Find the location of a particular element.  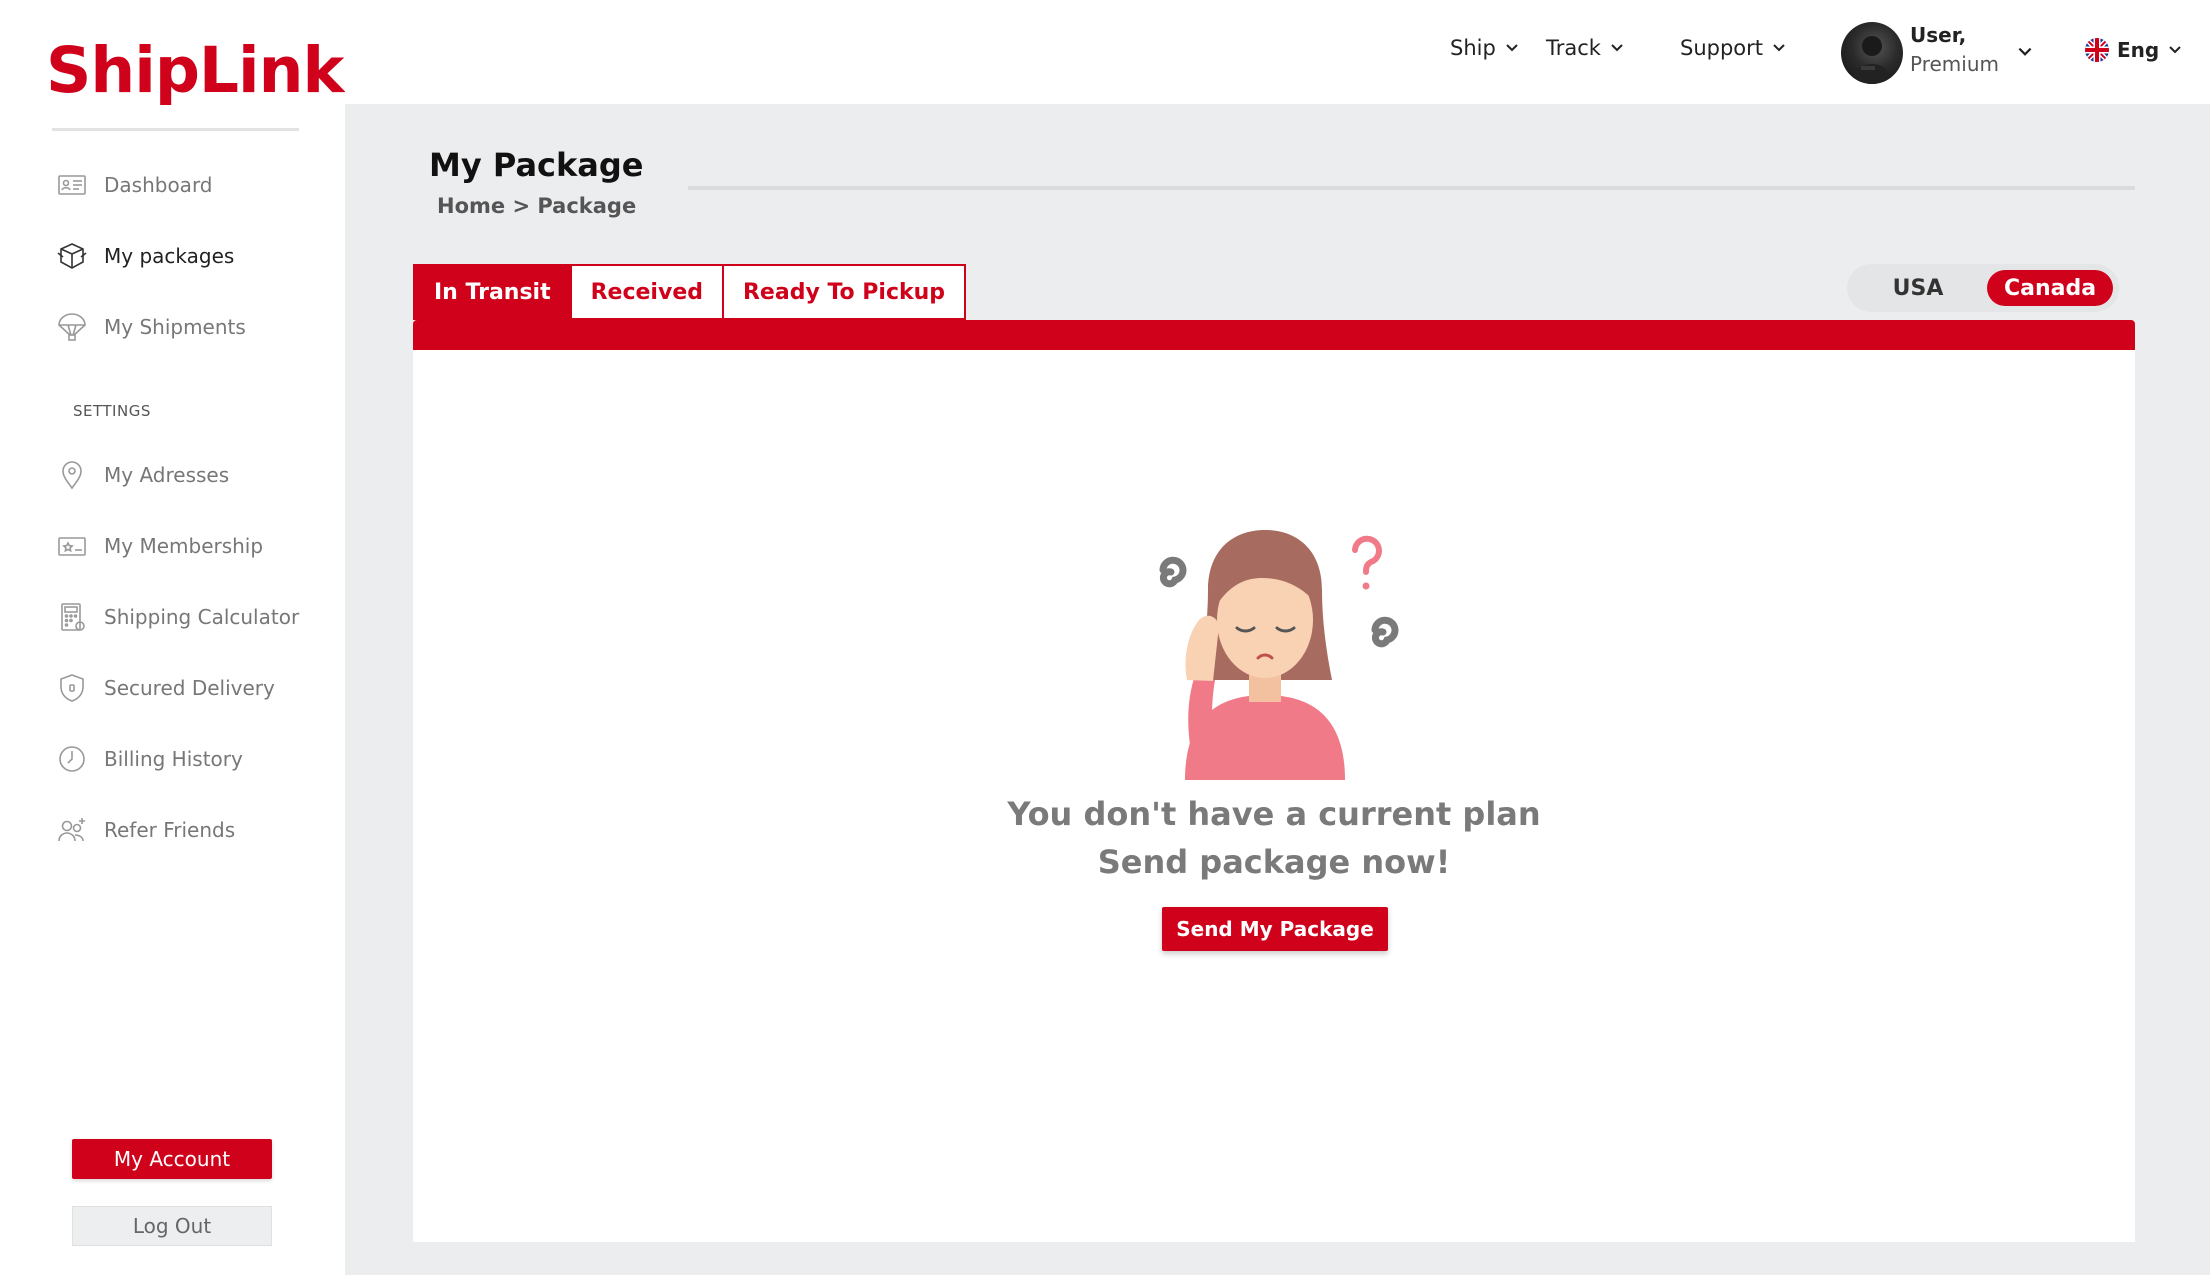

location-pin-icon is located at coordinates (72, 475).